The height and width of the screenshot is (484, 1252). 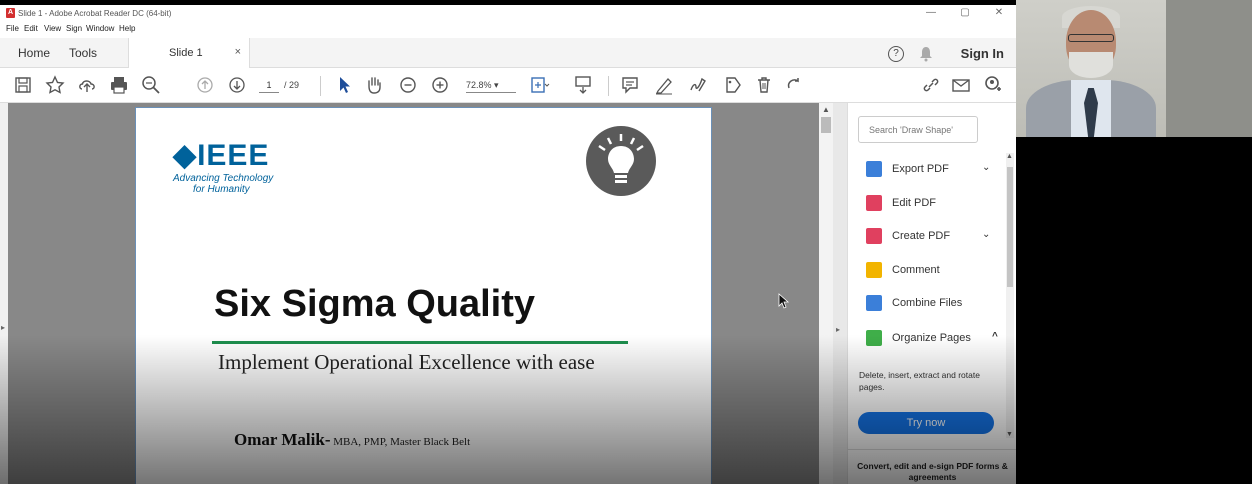 What do you see at coordinates (1134, 310) in the screenshot?
I see `black-background` at bounding box center [1134, 310].